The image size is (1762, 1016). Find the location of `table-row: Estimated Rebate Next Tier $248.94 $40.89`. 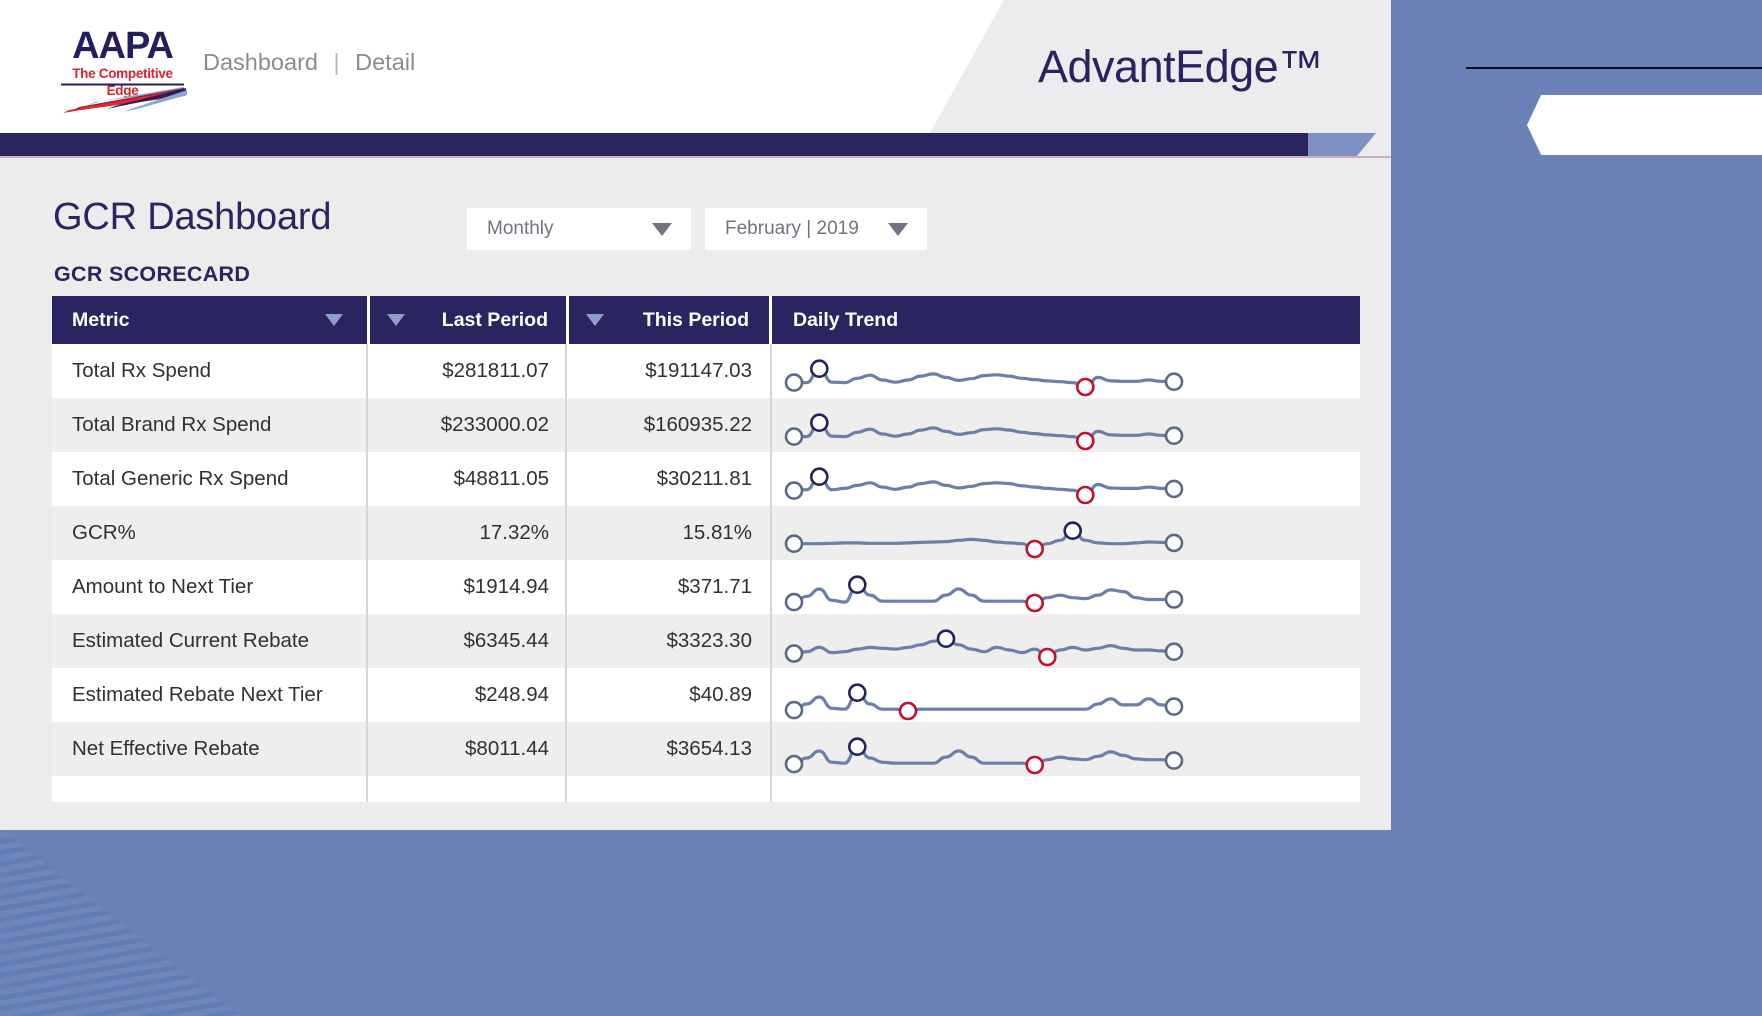

table-row: Estimated Rebate Next Tier $248.94 $40.89 is located at coordinates (706, 695).